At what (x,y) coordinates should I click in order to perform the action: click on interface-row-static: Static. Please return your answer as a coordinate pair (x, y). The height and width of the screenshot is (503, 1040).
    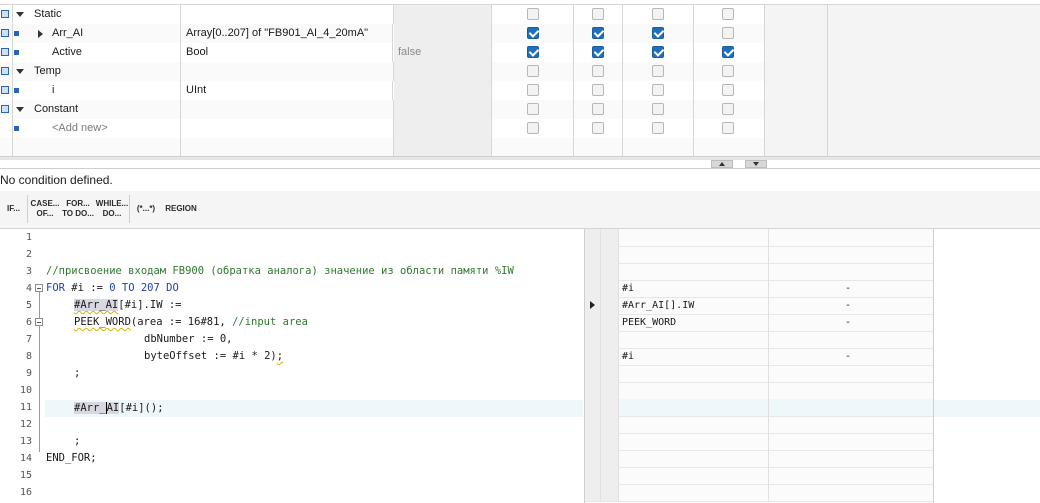
    Looking at the image, I should click on (520, 15).